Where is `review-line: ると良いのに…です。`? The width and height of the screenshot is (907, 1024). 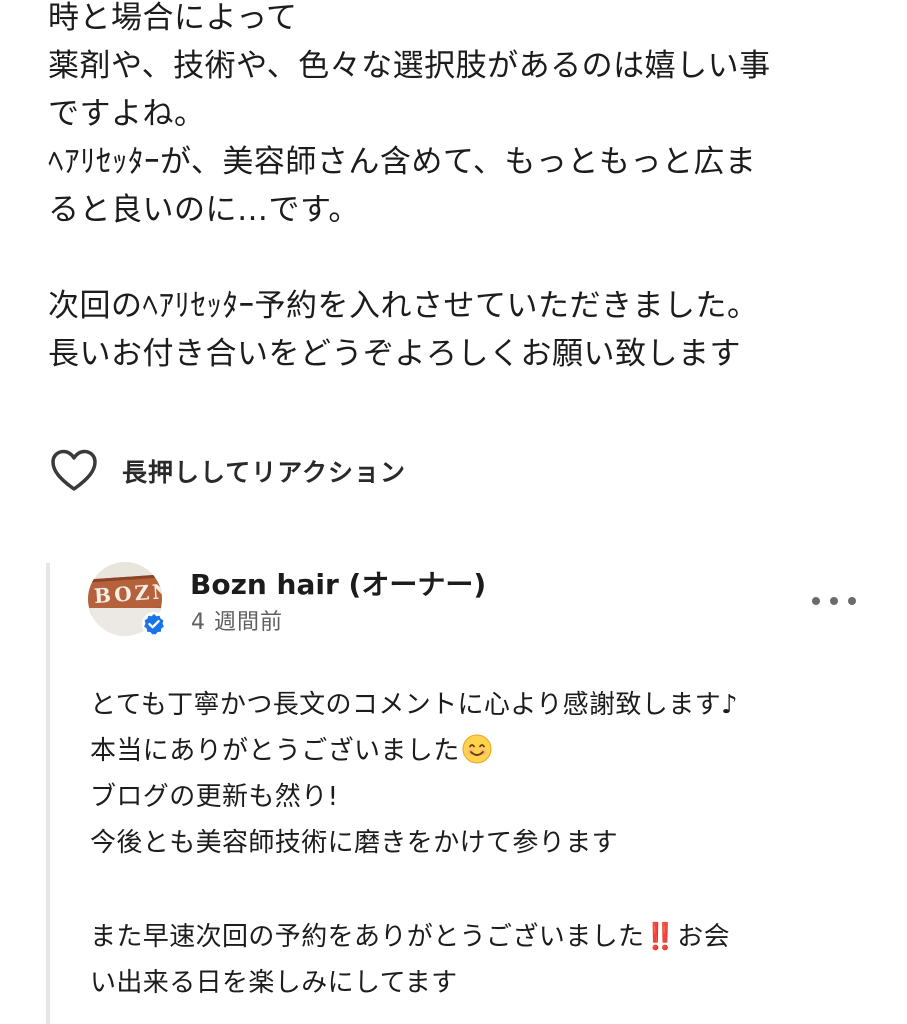
review-line: ると良いのに…です。 is located at coordinates (204, 210).